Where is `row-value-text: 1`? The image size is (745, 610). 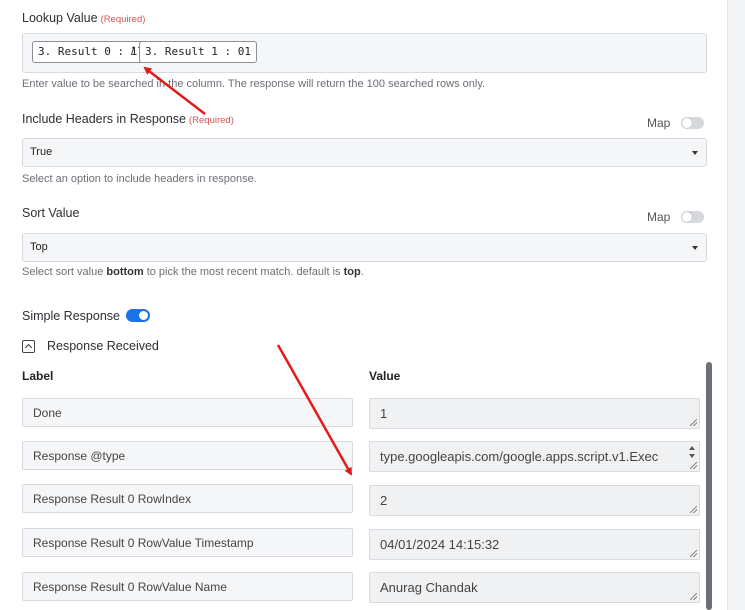 row-value-text: 1 is located at coordinates (384, 413).